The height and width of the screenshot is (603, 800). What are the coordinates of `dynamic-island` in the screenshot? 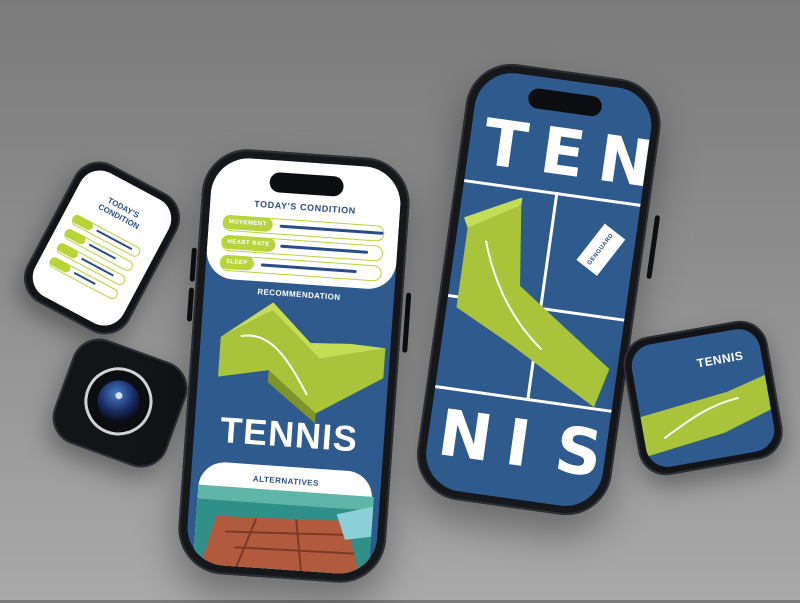 It's located at (565, 102).